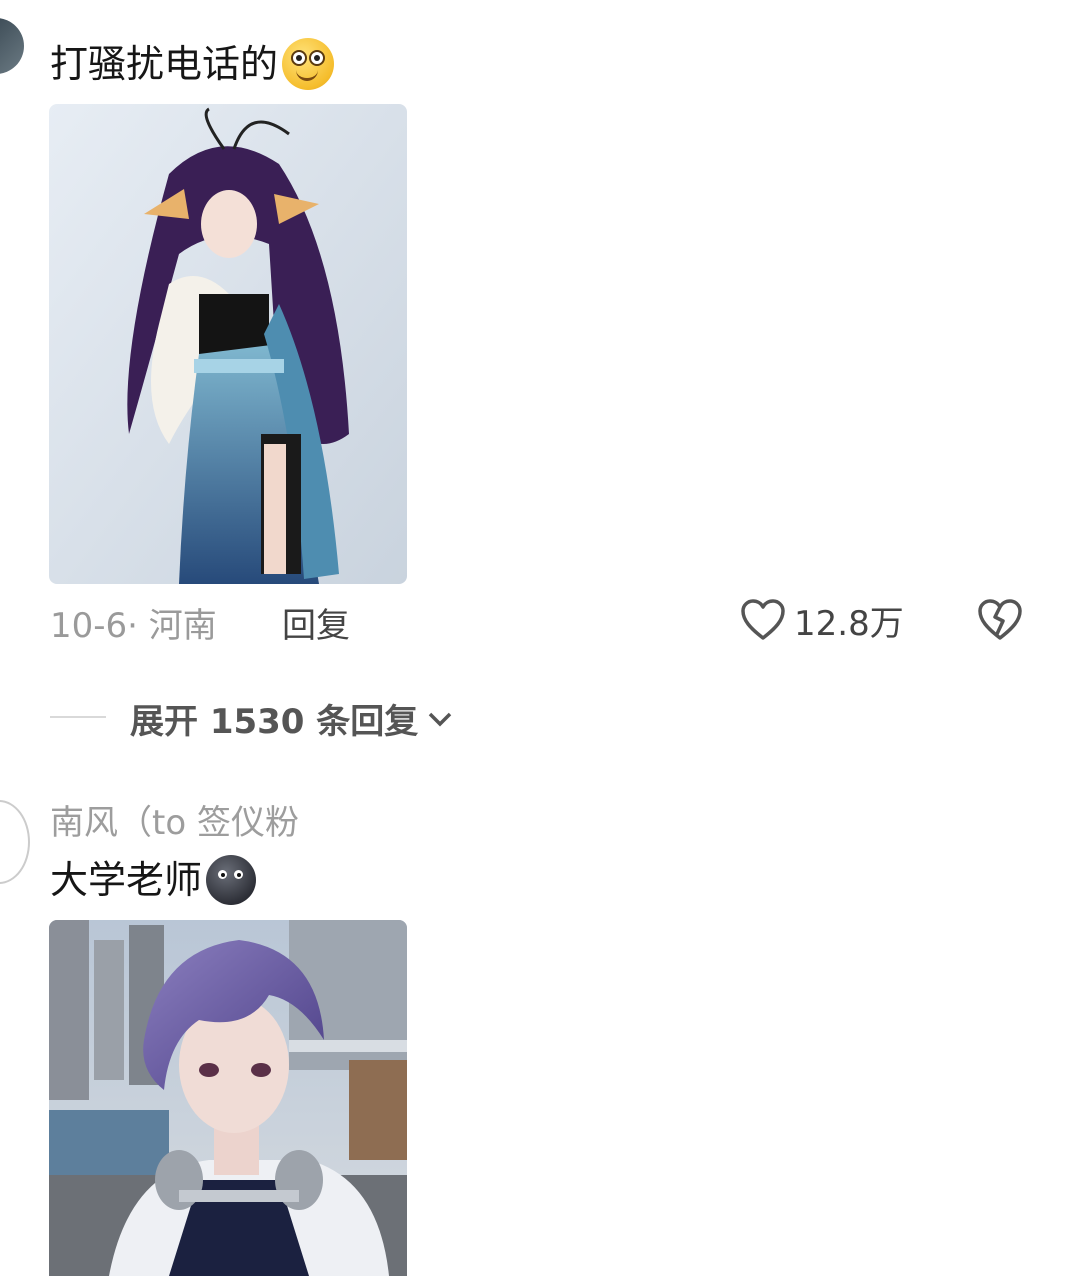  I want to click on comment-text: 打骚扰电话的, so click(192, 65).